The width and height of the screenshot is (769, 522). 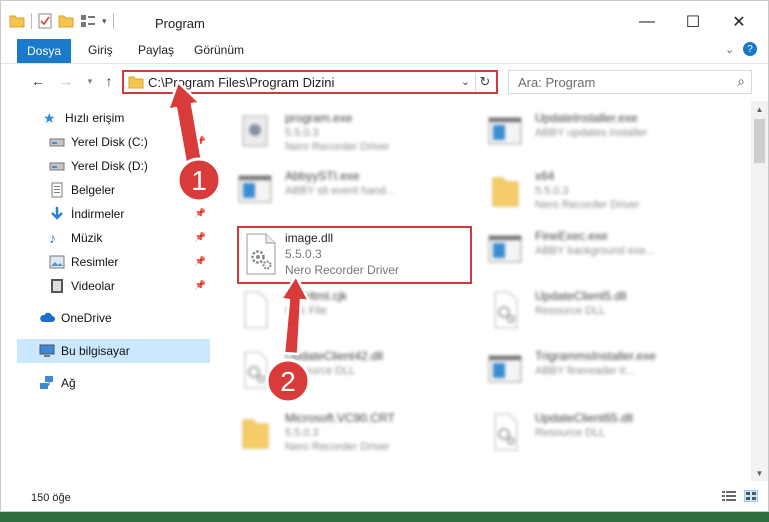 I want to click on sidebar-item-label: Belgeler, so click(x=93, y=190).